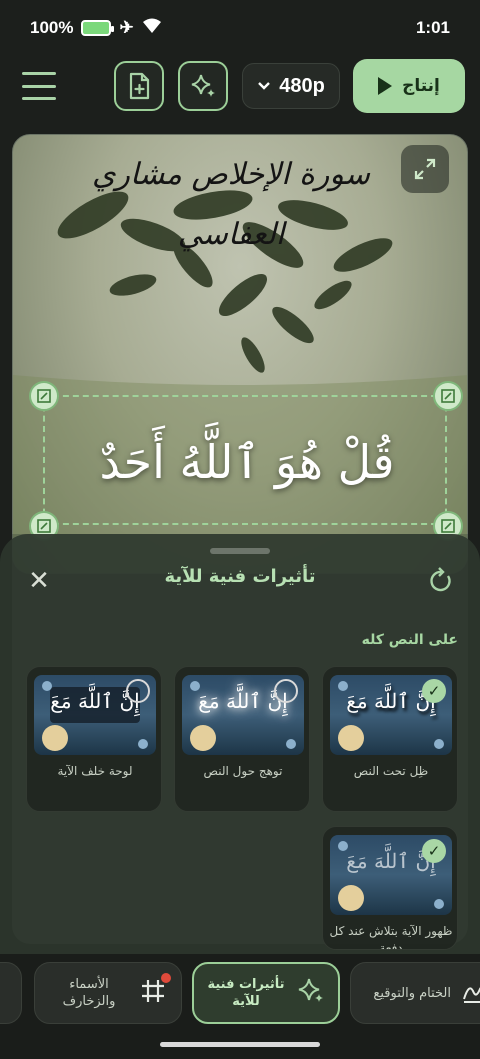 Image resolution: width=480 pixels, height=1059 pixels. I want to click on nav-label: الختام والتوقيع, so click(412, 993).